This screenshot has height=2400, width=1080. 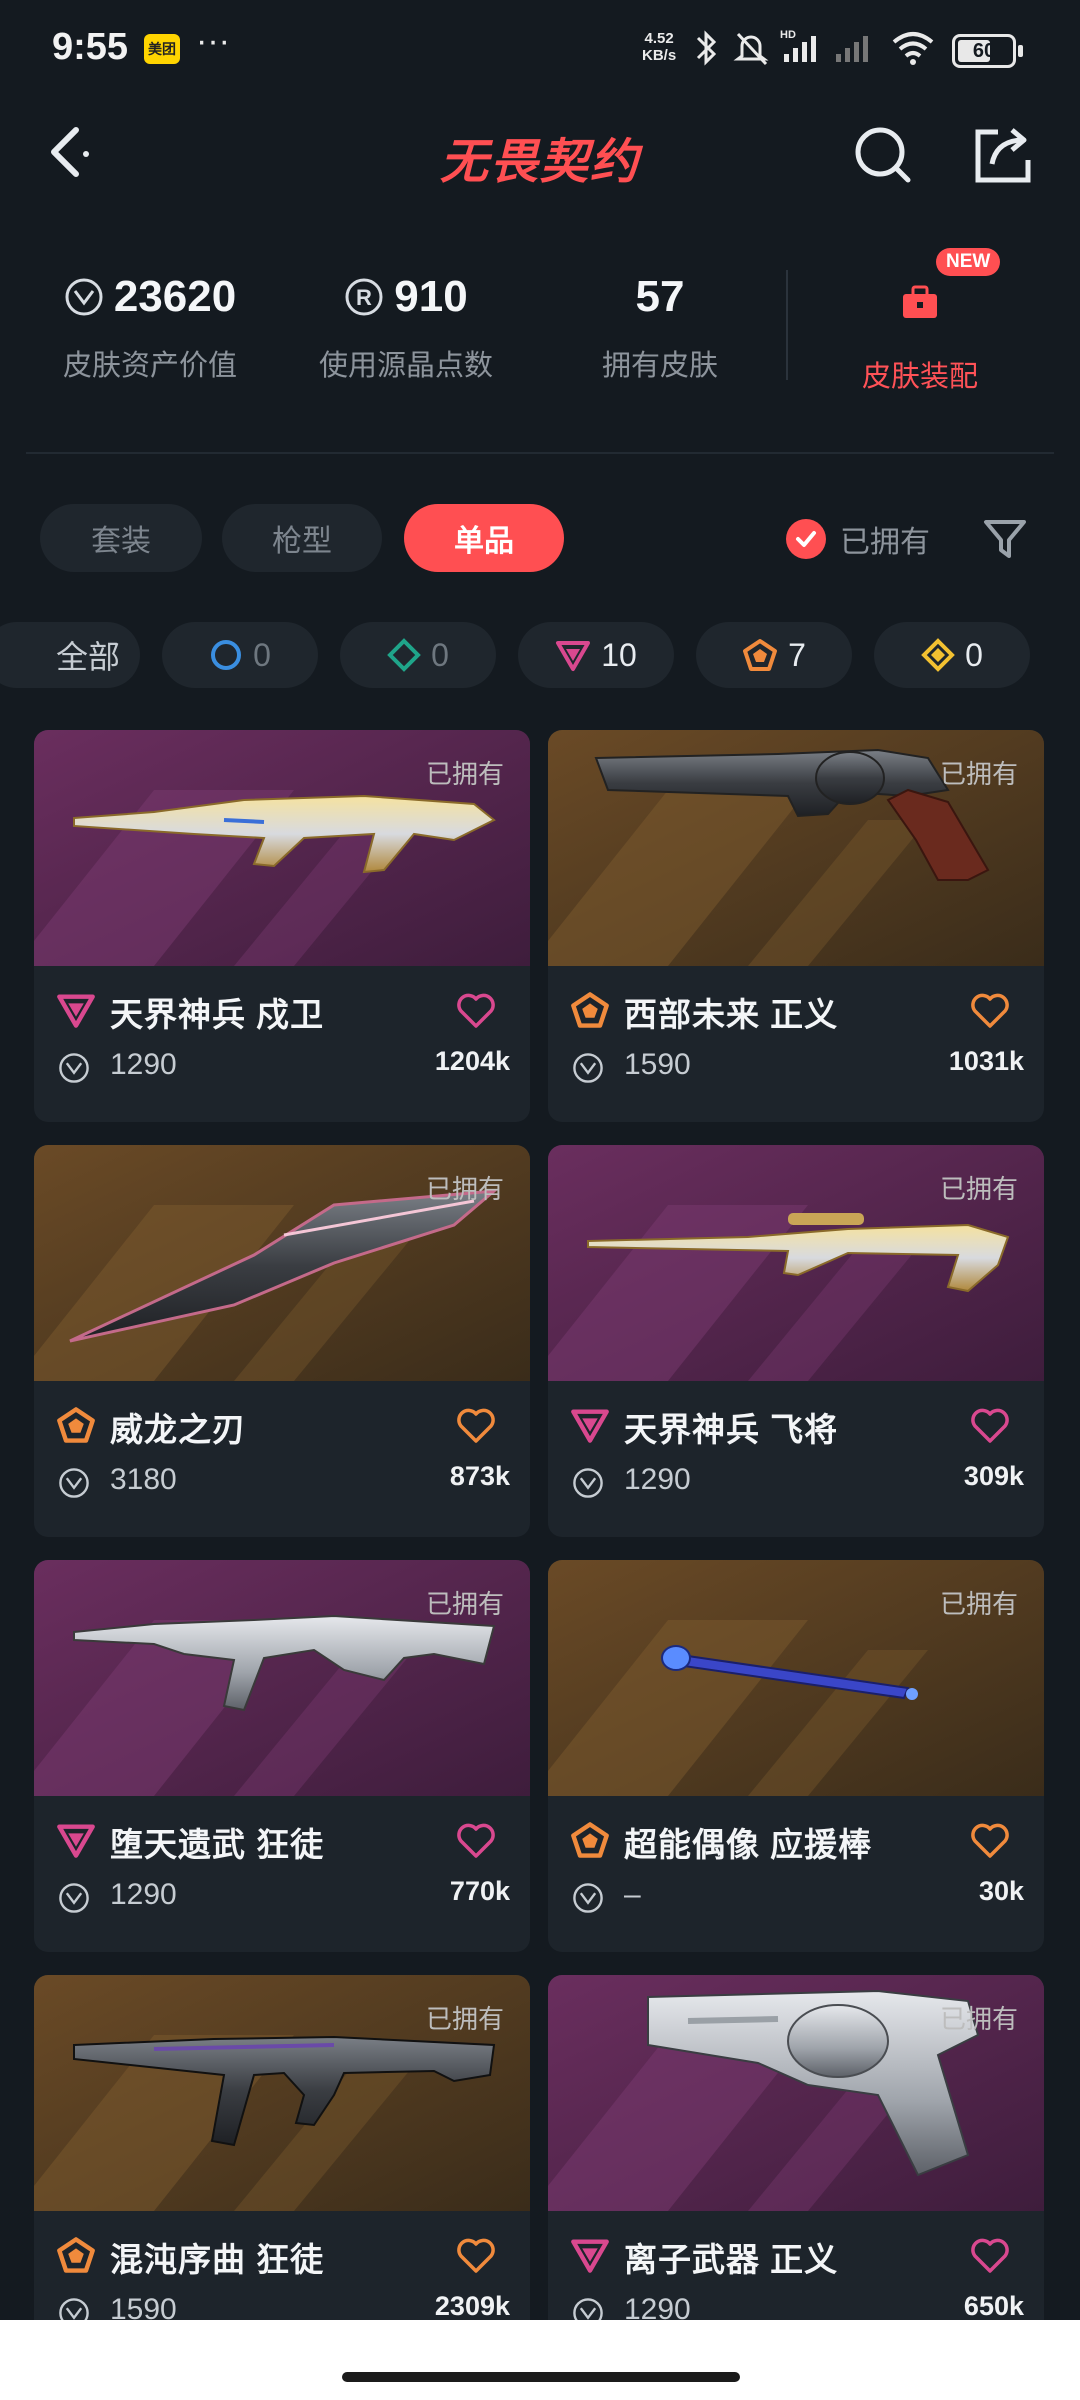 What do you see at coordinates (302, 538) in the screenshot?
I see `tab-weapon-types: 枪型` at bounding box center [302, 538].